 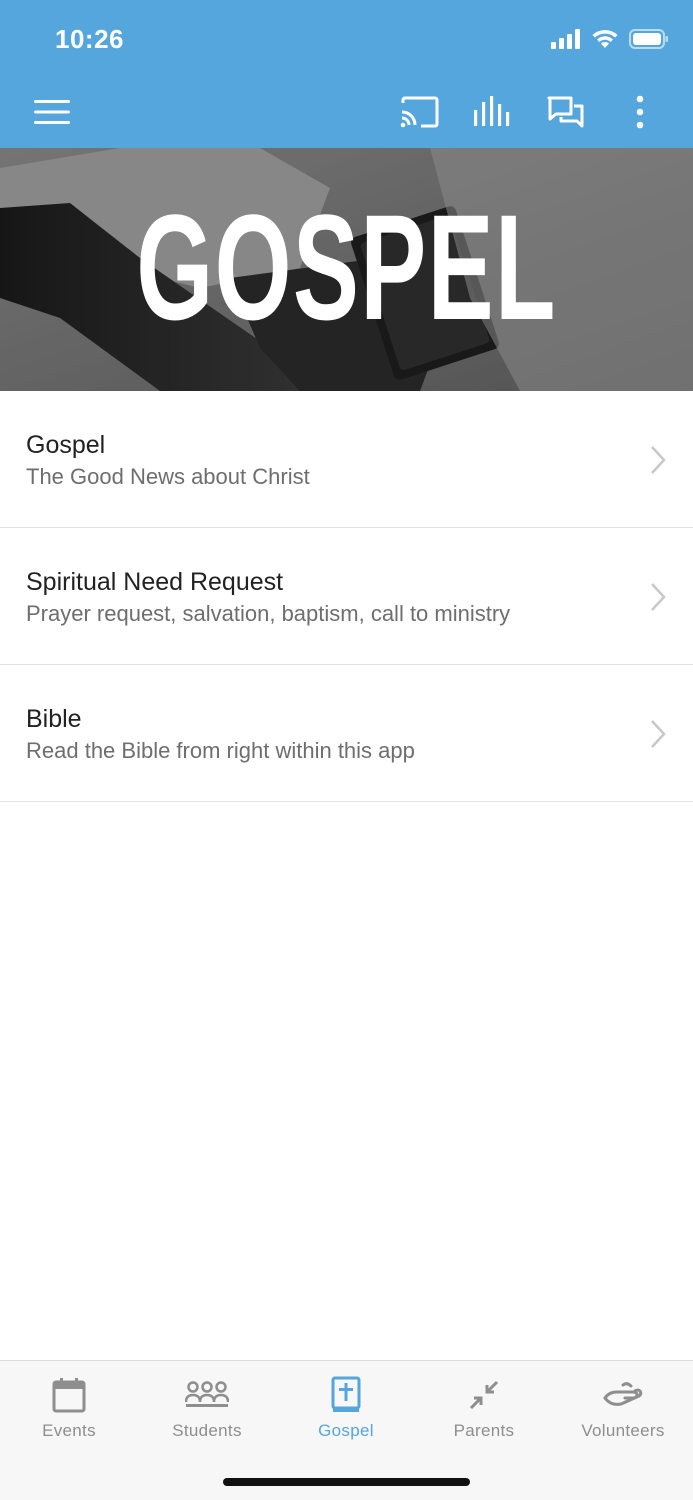 I want to click on hero-title: GOSPEL, so click(x=346, y=267).